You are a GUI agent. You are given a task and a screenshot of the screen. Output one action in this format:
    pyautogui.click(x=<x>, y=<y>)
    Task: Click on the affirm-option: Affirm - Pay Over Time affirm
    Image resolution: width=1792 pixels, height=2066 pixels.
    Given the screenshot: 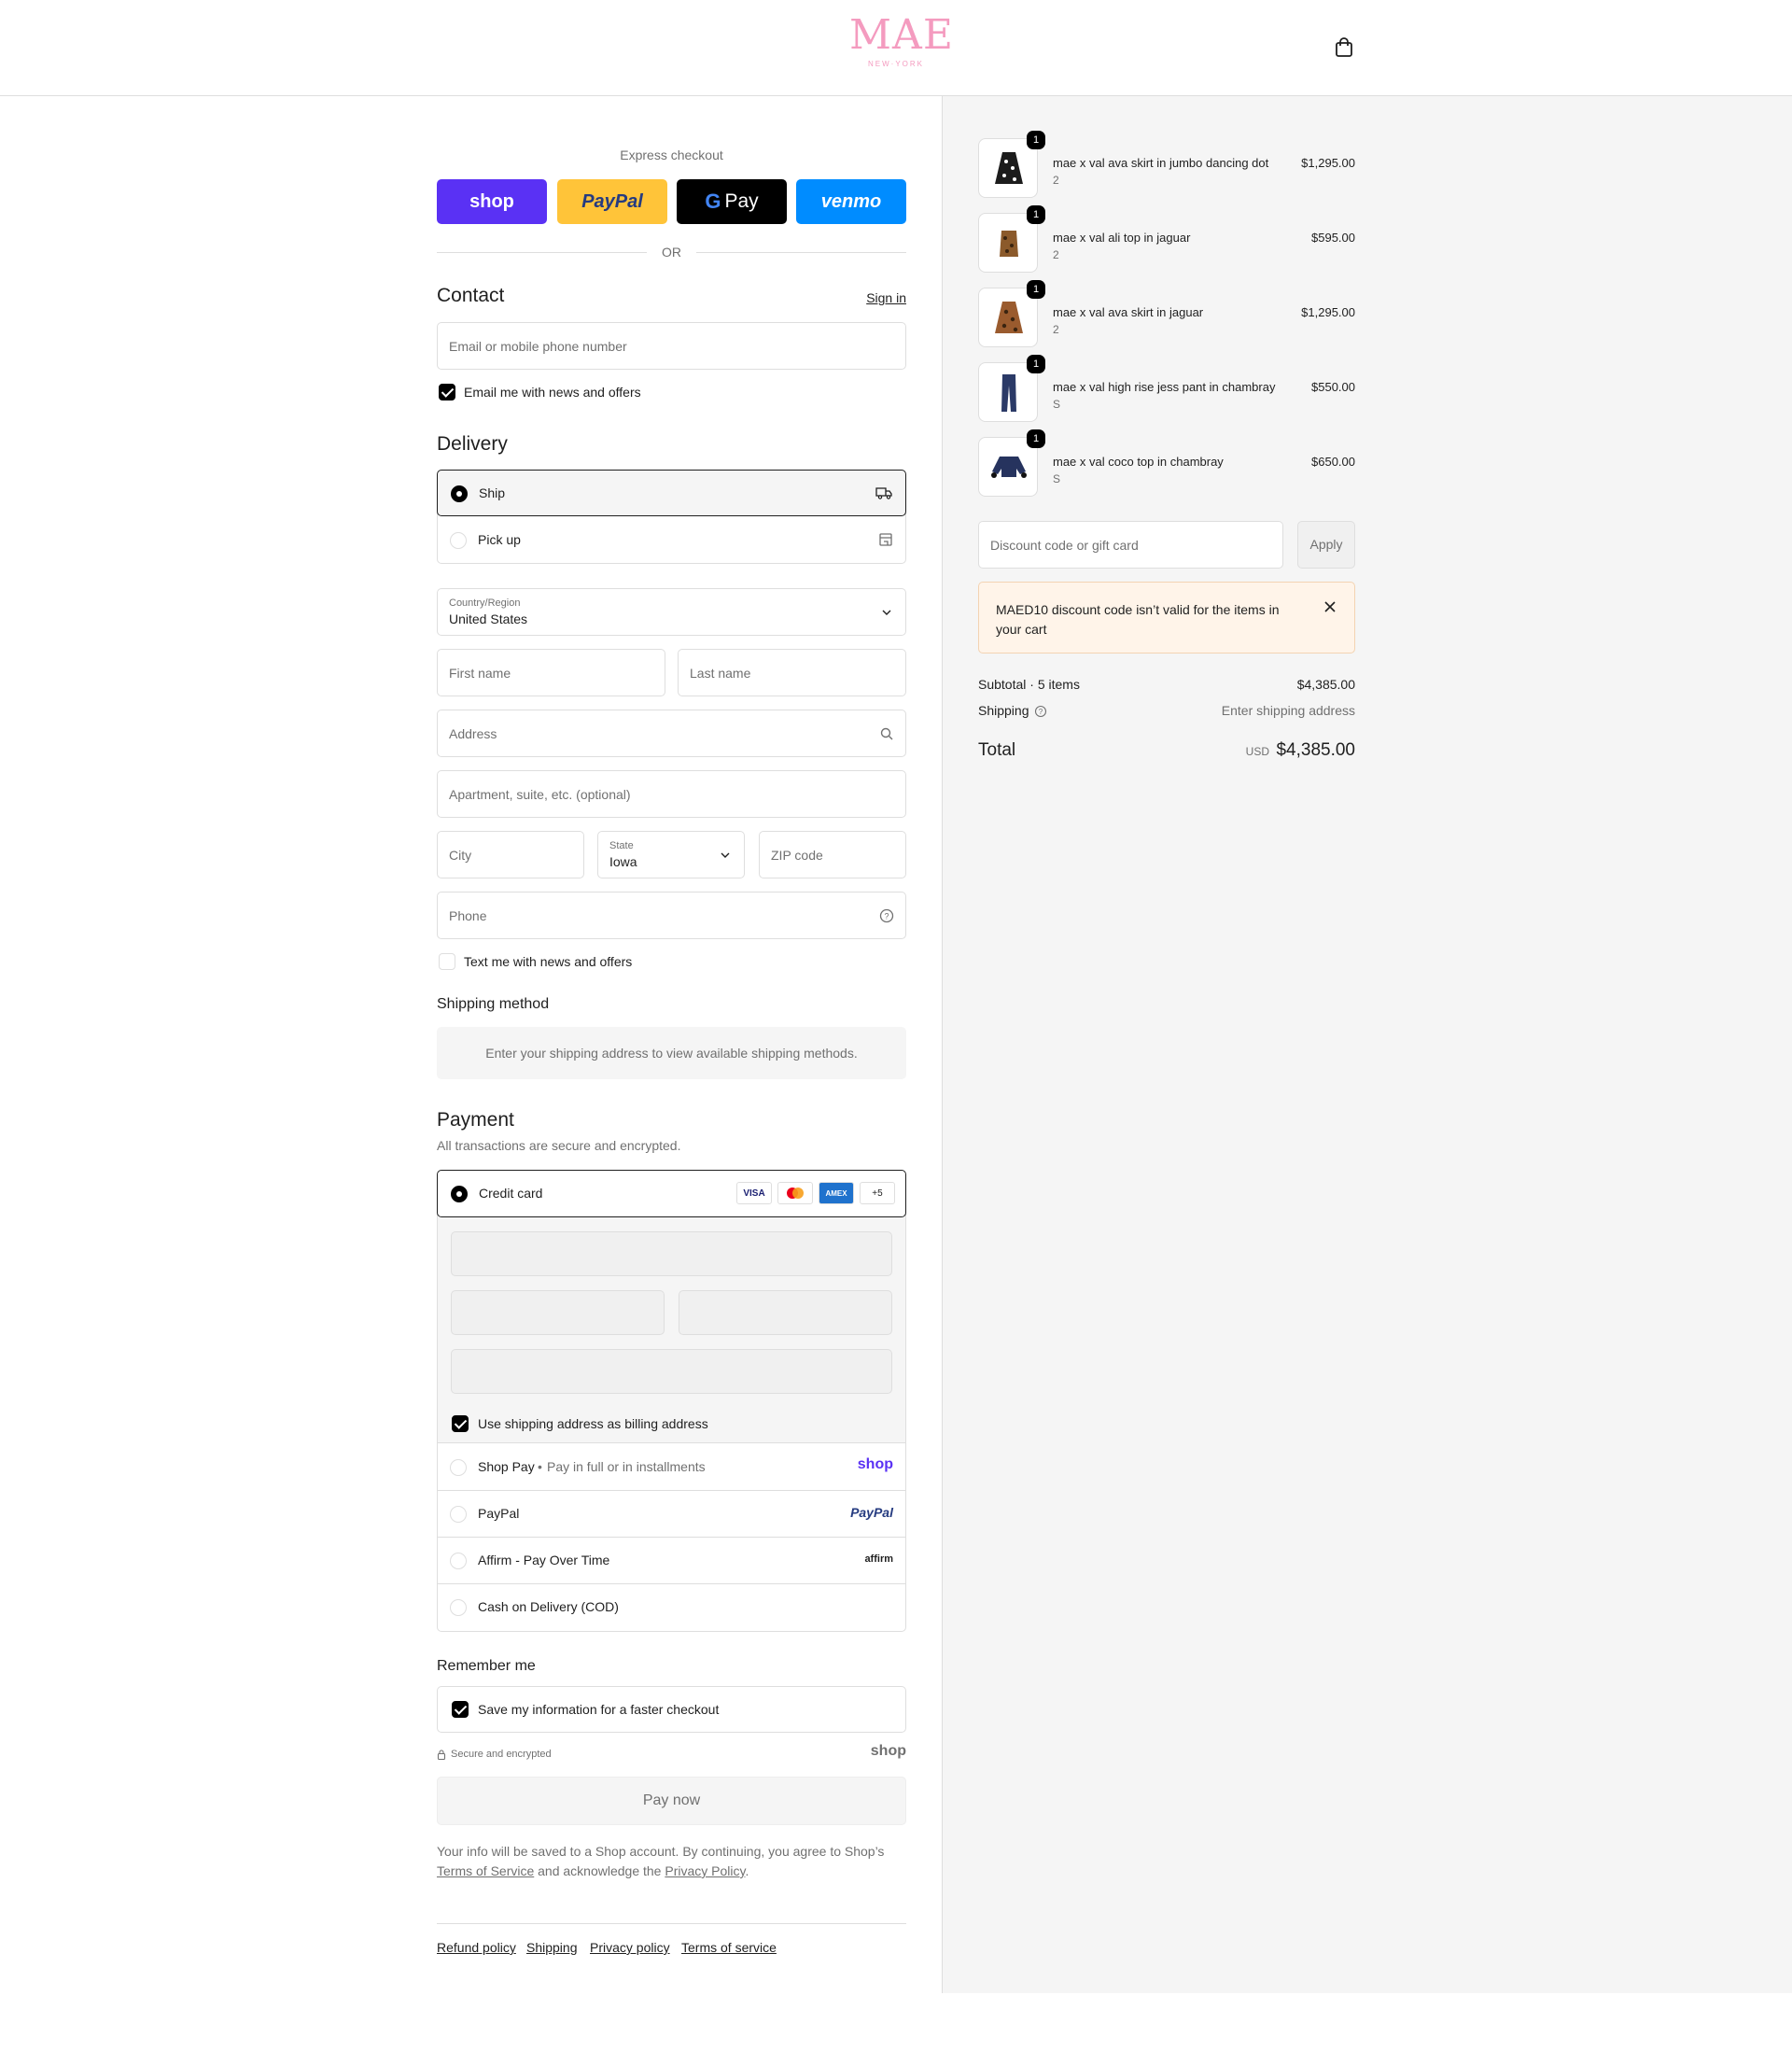 What is the action you would take?
    pyautogui.click(x=671, y=1561)
    